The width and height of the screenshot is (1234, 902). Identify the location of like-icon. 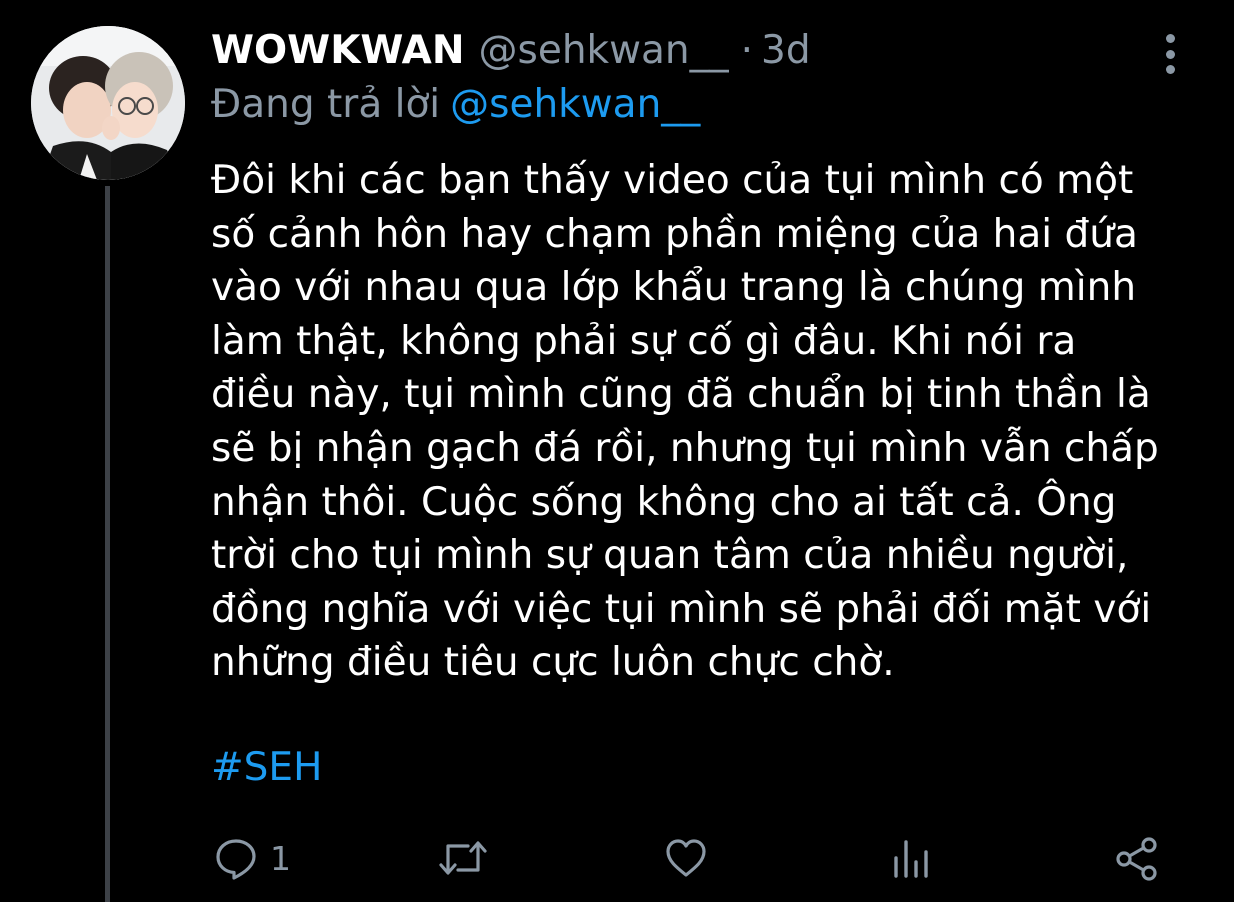
(686, 858).